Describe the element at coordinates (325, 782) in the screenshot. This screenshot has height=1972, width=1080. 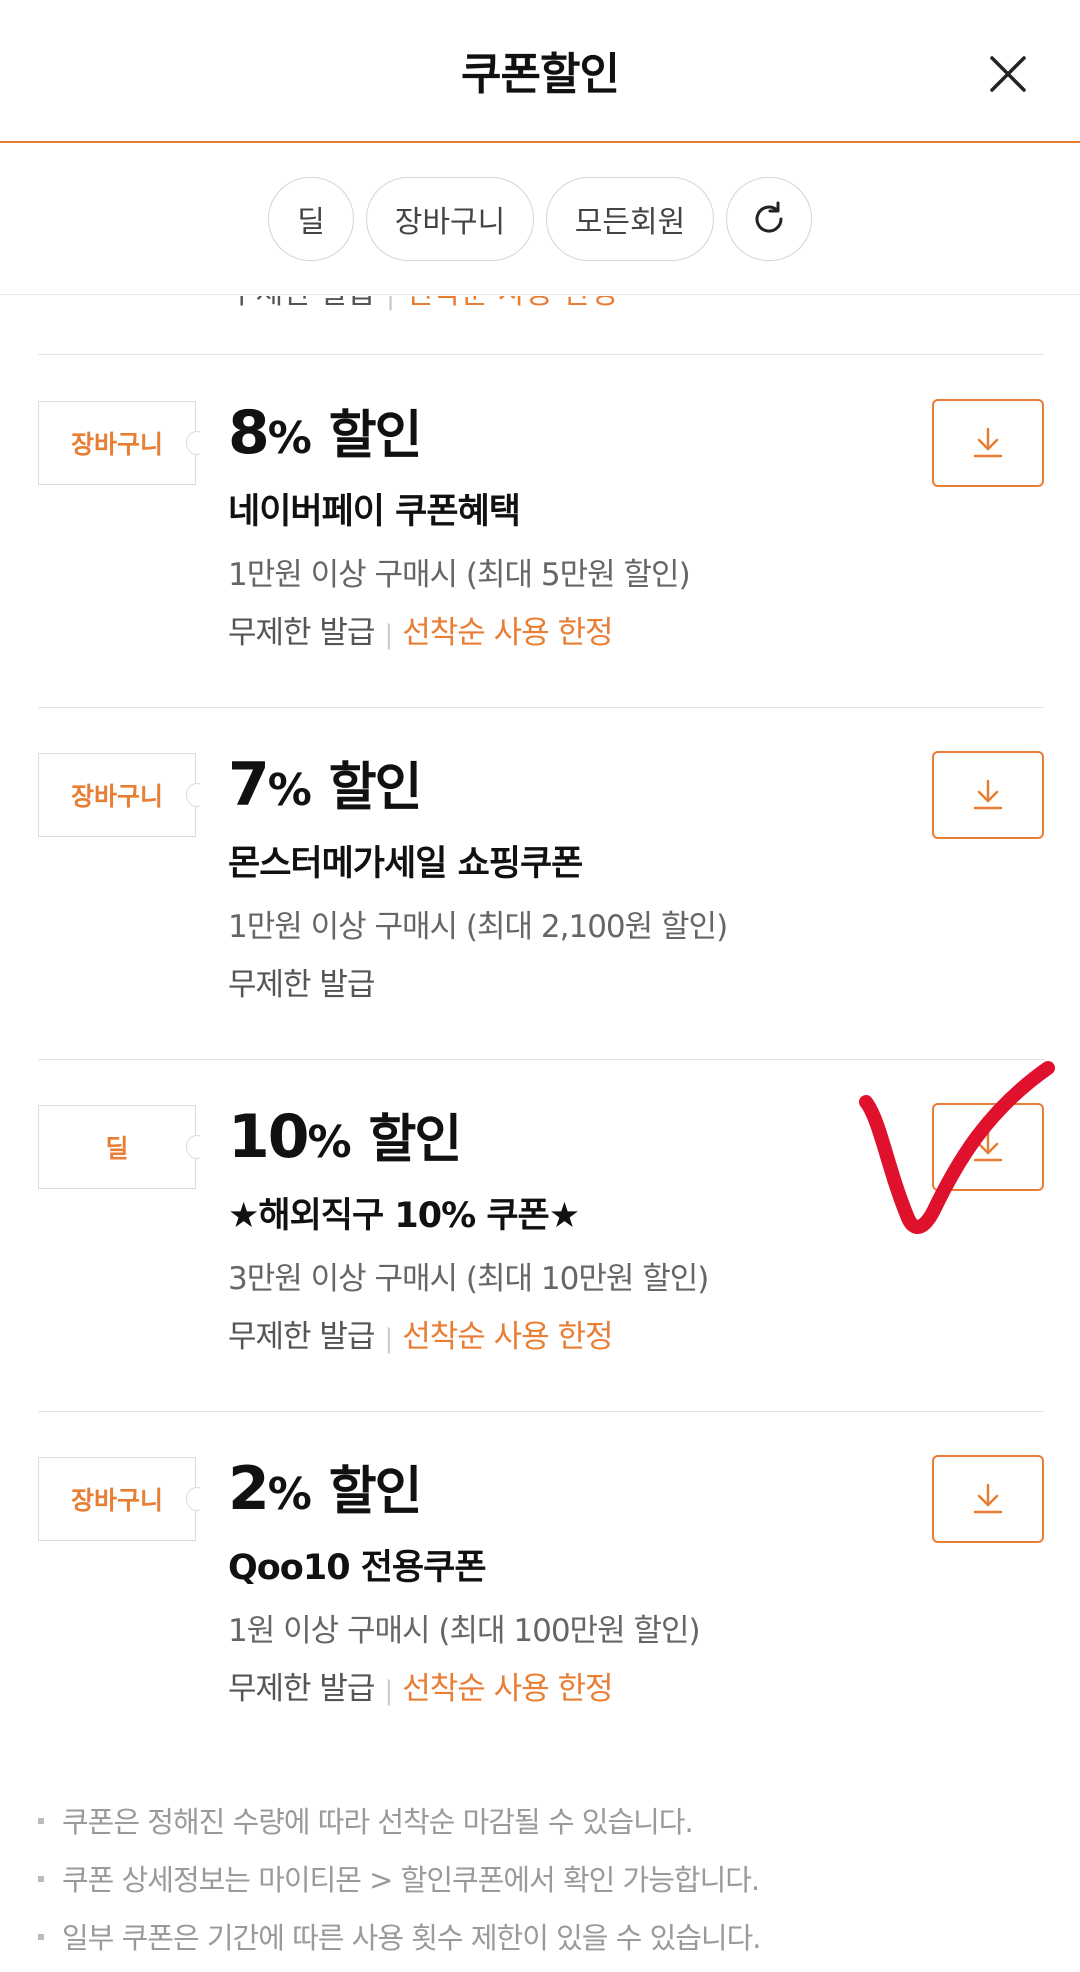
I see `coupon-discount: 7% 할인` at that location.